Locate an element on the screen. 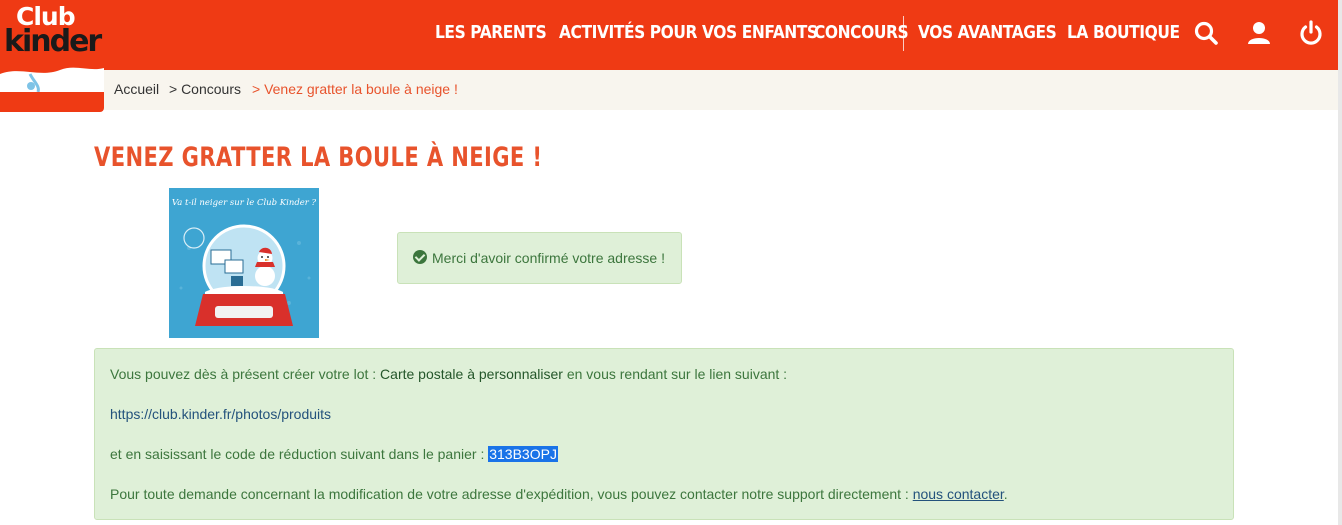 Image resolution: width=1342 pixels, height=525 pixels. logo-splash-icon is located at coordinates (52, 79).